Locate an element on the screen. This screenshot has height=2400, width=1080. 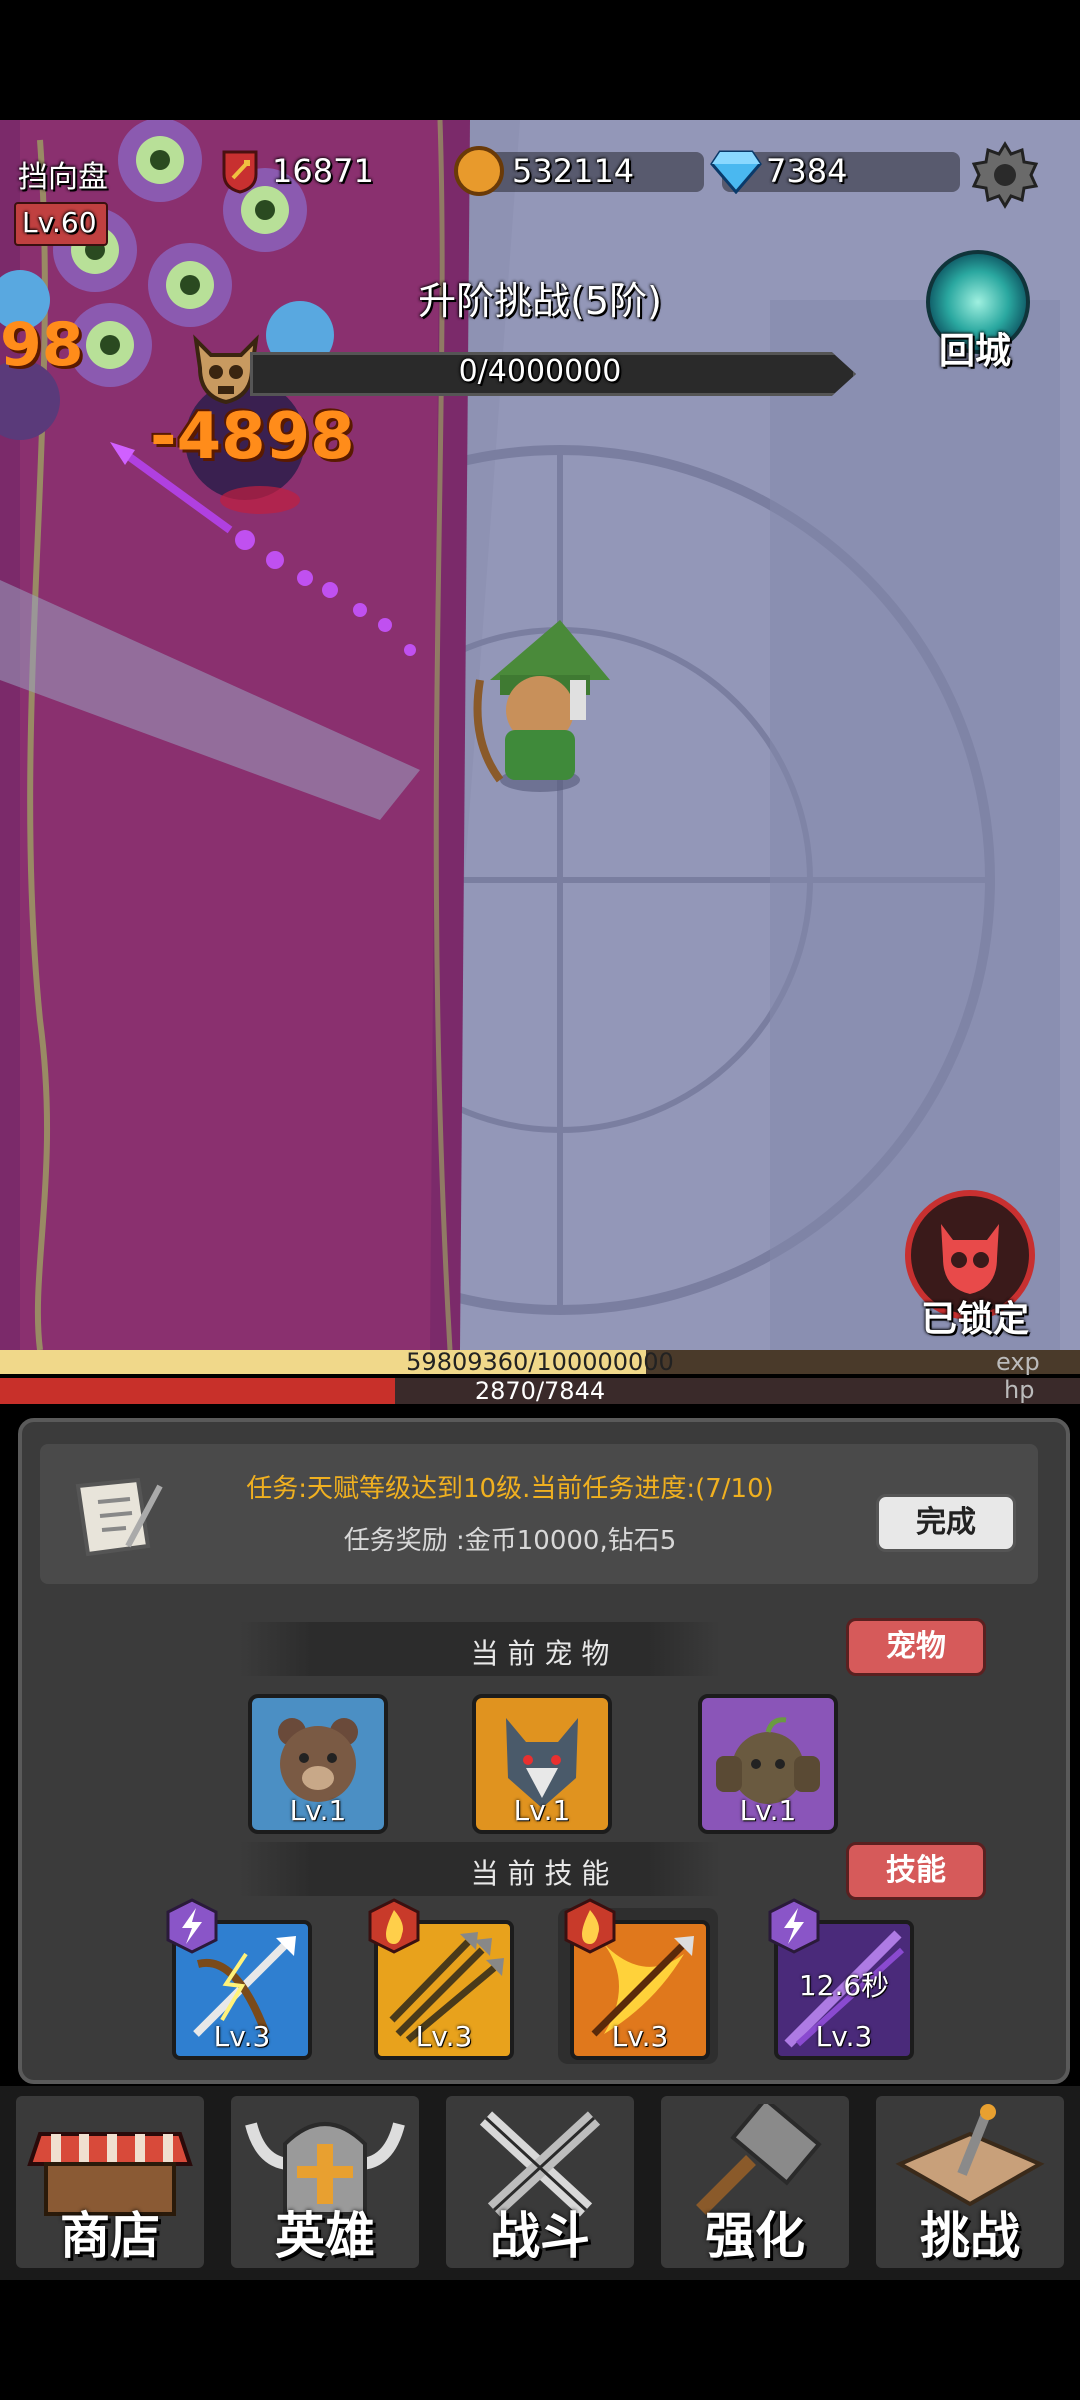
gold-value: 532114 is located at coordinates (573, 171).